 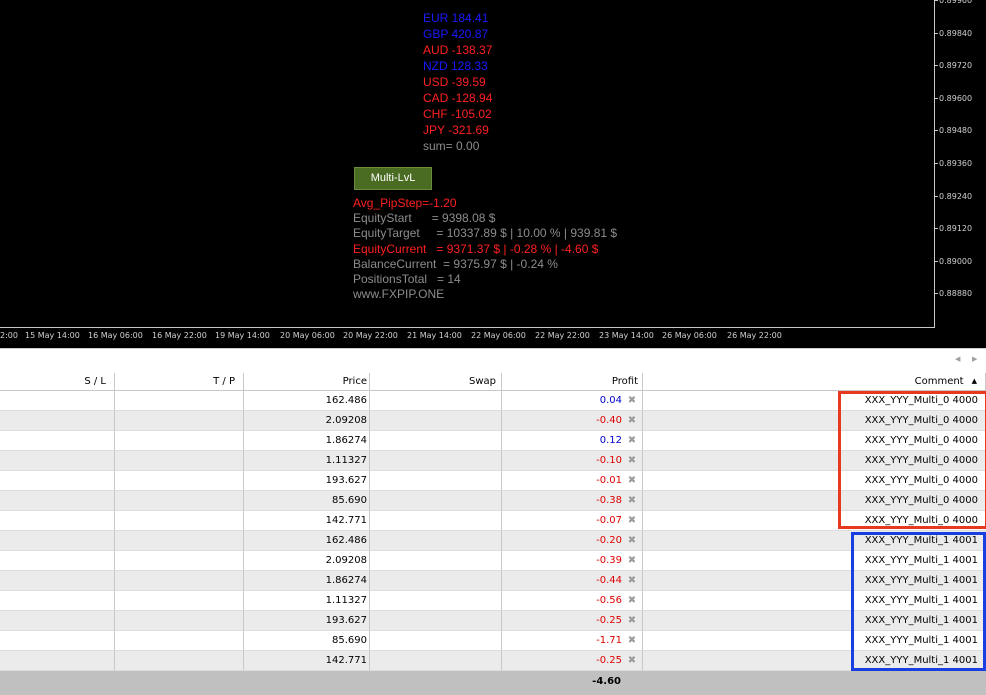 What do you see at coordinates (307, 481) in the screenshot?
I see `price-cell: 193.627` at bounding box center [307, 481].